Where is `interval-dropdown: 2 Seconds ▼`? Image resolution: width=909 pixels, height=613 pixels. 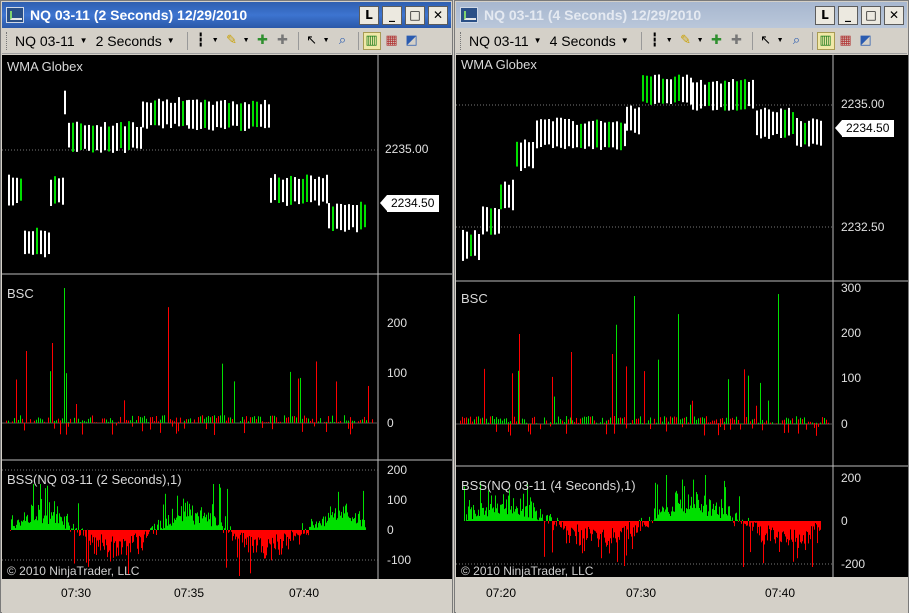 interval-dropdown: 2 Seconds ▼ is located at coordinates (135, 41).